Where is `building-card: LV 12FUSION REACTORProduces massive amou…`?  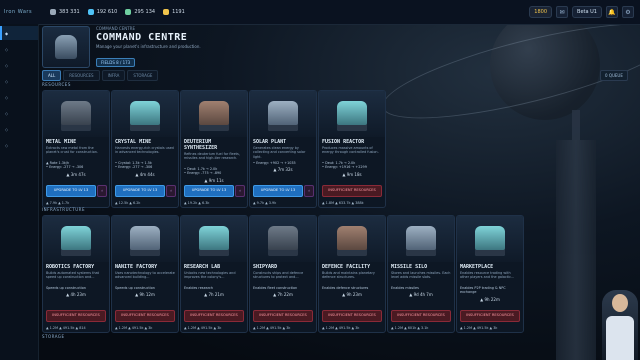
building-card: LV 12FUSION REACTORProduces massive amou… is located at coordinates (352, 149).